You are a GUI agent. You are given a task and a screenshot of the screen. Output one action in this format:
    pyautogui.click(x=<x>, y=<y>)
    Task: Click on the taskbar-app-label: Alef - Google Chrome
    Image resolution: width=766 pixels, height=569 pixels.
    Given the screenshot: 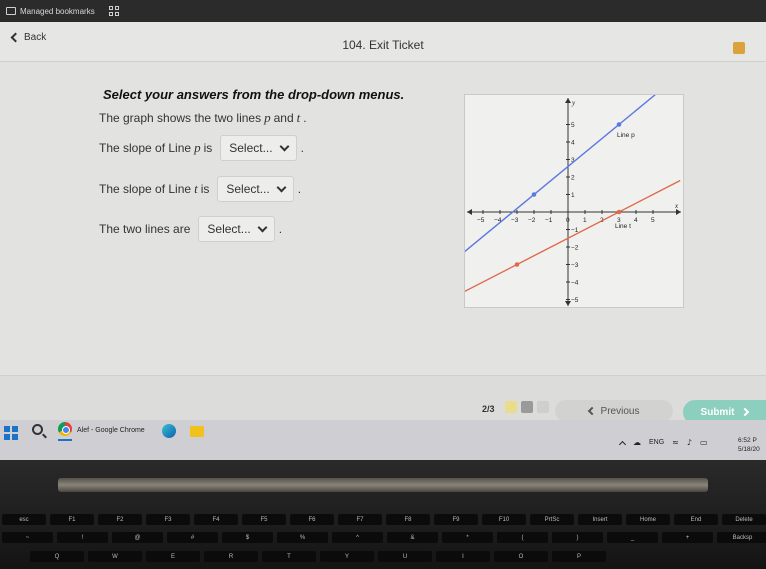 What is the action you would take?
    pyautogui.click(x=111, y=430)
    